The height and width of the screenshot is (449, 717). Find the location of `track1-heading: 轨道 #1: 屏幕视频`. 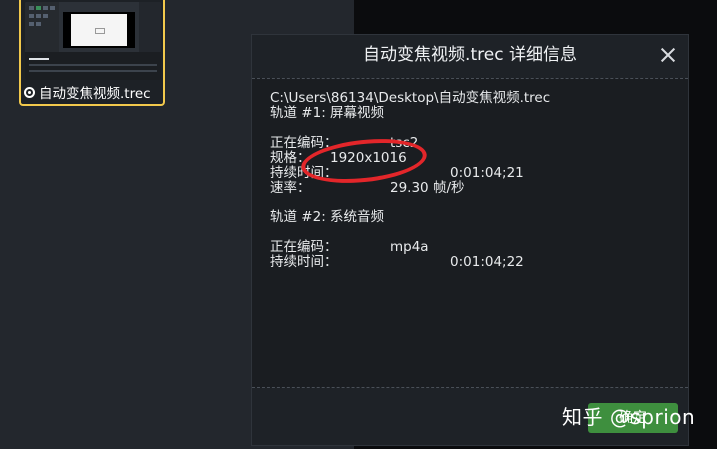

track1-heading: 轨道 #1: 屏幕视频 is located at coordinates (327, 113).